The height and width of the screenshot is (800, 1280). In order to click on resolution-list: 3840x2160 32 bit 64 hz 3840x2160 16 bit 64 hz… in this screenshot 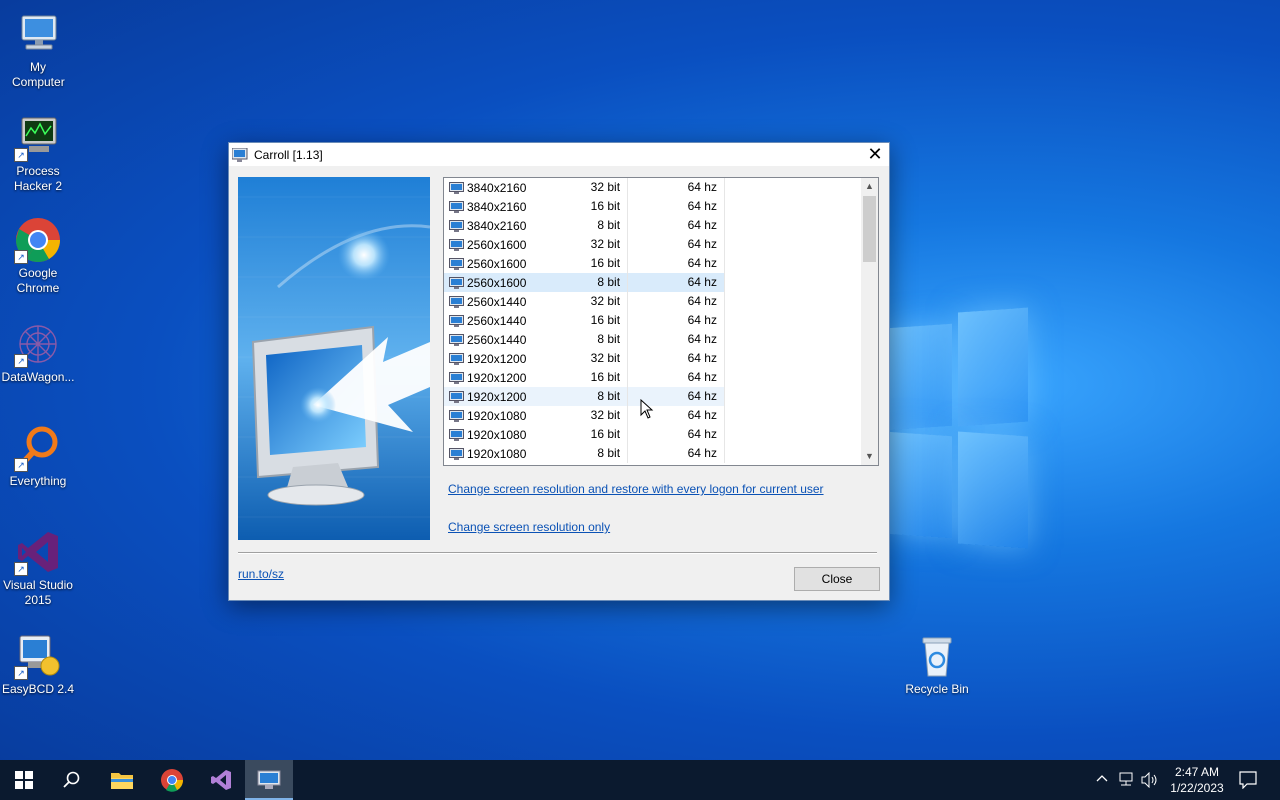, I will do `click(661, 321)`.